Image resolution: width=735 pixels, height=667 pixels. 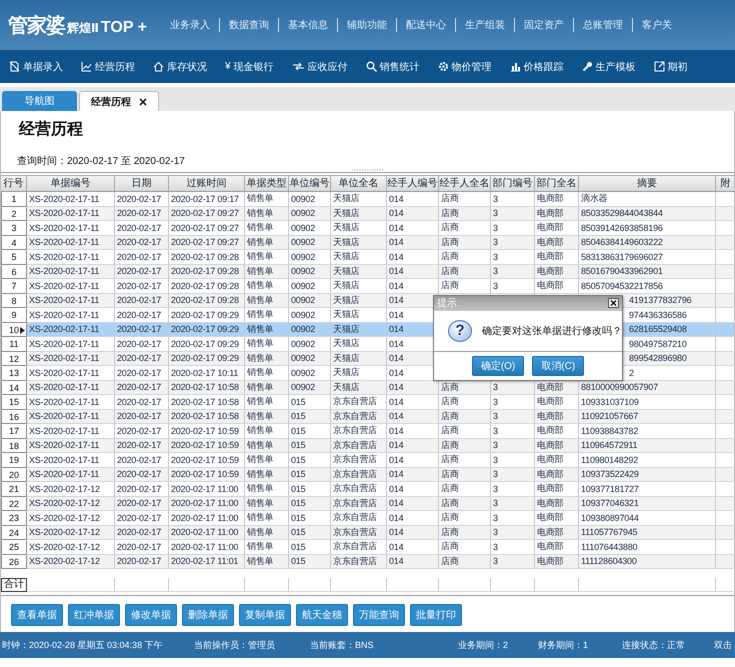 What do you see at coordinates (367, 518) in the screenshot?
I see `table-row: 23 XS-2020-02-17-12 2020-02-17 2020-02-17 11:00 销售单 015 京东自营店 014 店商 3 电商部 109380897044` at bounding box center [367, 518].